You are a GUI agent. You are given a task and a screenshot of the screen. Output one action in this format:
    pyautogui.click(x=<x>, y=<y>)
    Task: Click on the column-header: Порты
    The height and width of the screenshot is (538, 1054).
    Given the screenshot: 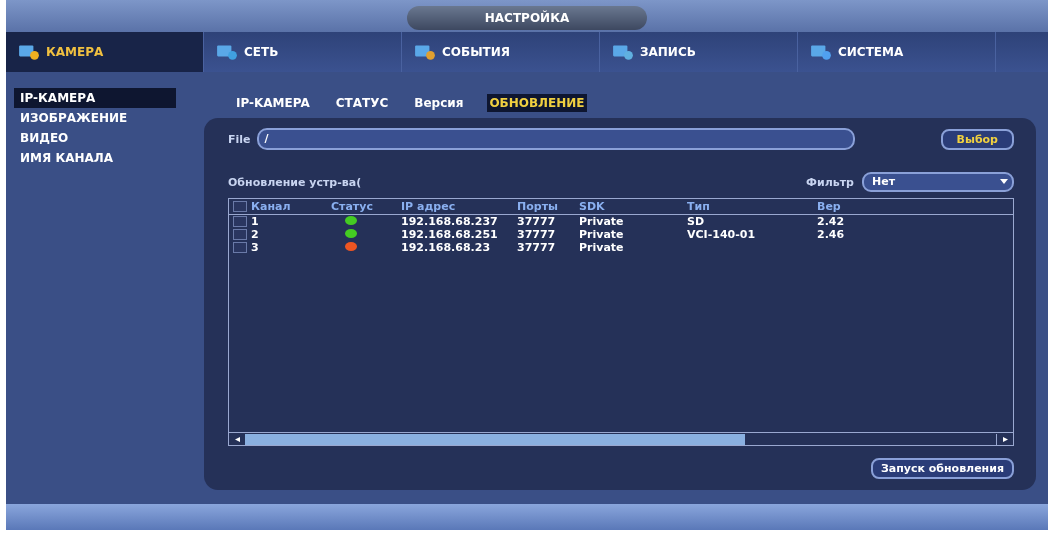 What is the action you would take?
    pyautogui.click(x=538, y=206)
    